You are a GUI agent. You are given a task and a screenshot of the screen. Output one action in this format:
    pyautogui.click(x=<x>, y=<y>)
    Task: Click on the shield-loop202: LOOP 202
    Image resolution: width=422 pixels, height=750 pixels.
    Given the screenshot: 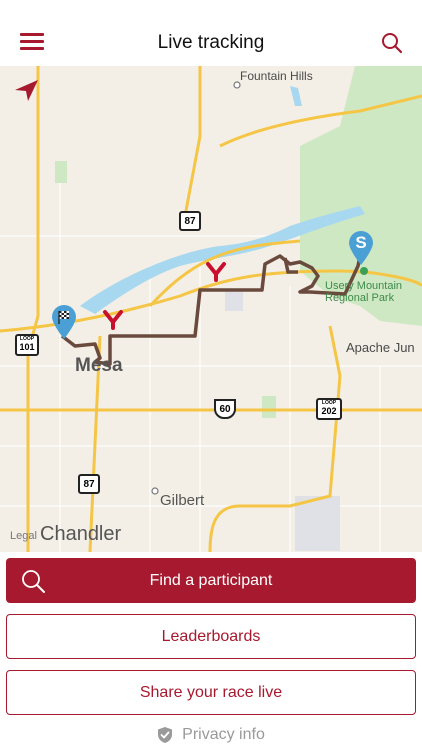 What is the action you would take?
    pyautogui.click(x=329, y=409)
    